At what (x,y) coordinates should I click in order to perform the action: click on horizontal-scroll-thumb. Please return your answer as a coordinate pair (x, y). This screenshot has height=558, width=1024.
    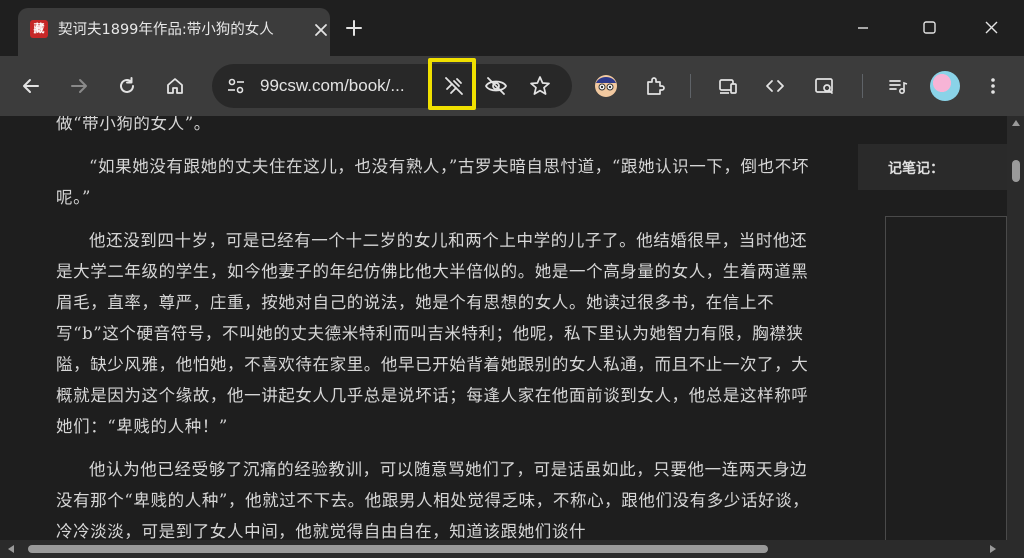
    Looking at the image, I should click on (398, 549).